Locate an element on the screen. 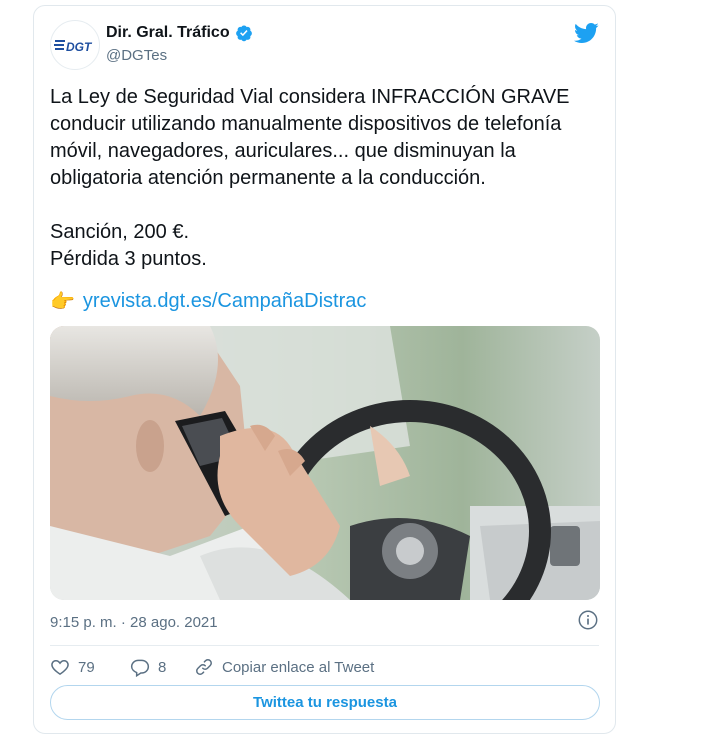 The width and height of the screenshot is (719, 750). info-icon is located at coordinates (588, 620).